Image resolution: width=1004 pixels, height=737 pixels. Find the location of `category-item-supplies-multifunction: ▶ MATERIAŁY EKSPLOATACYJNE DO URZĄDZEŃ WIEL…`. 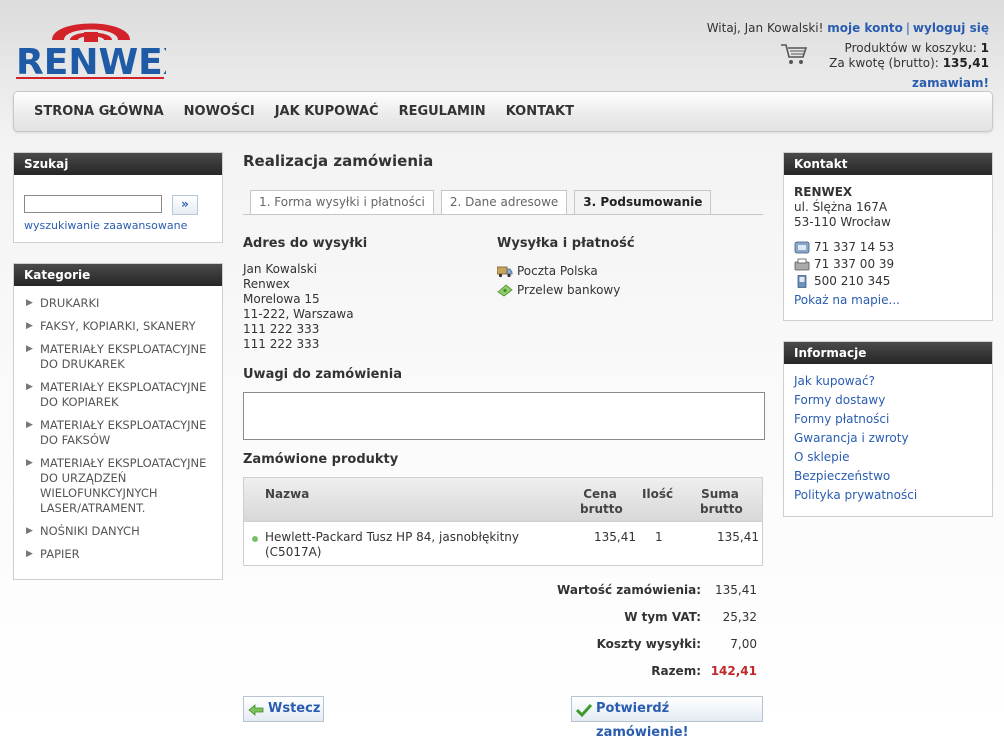

category-item-supplies-multifunction: ▶ MATERIAŁY EKSPLOATACYJNE DO URZĄDZEŃ WIEL… is located at coordinates (121, 486).